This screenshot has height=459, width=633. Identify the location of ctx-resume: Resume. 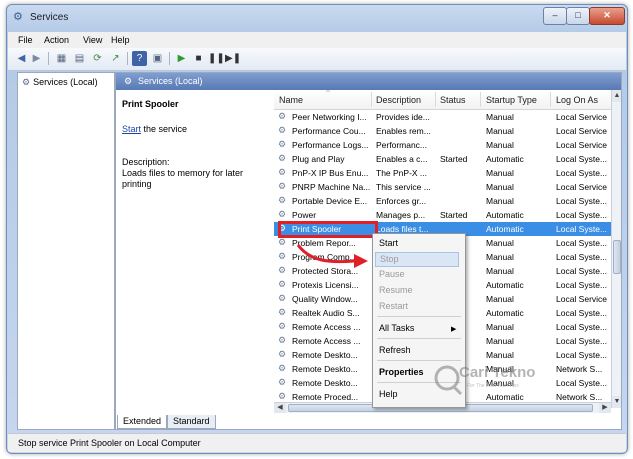
(396, 290).